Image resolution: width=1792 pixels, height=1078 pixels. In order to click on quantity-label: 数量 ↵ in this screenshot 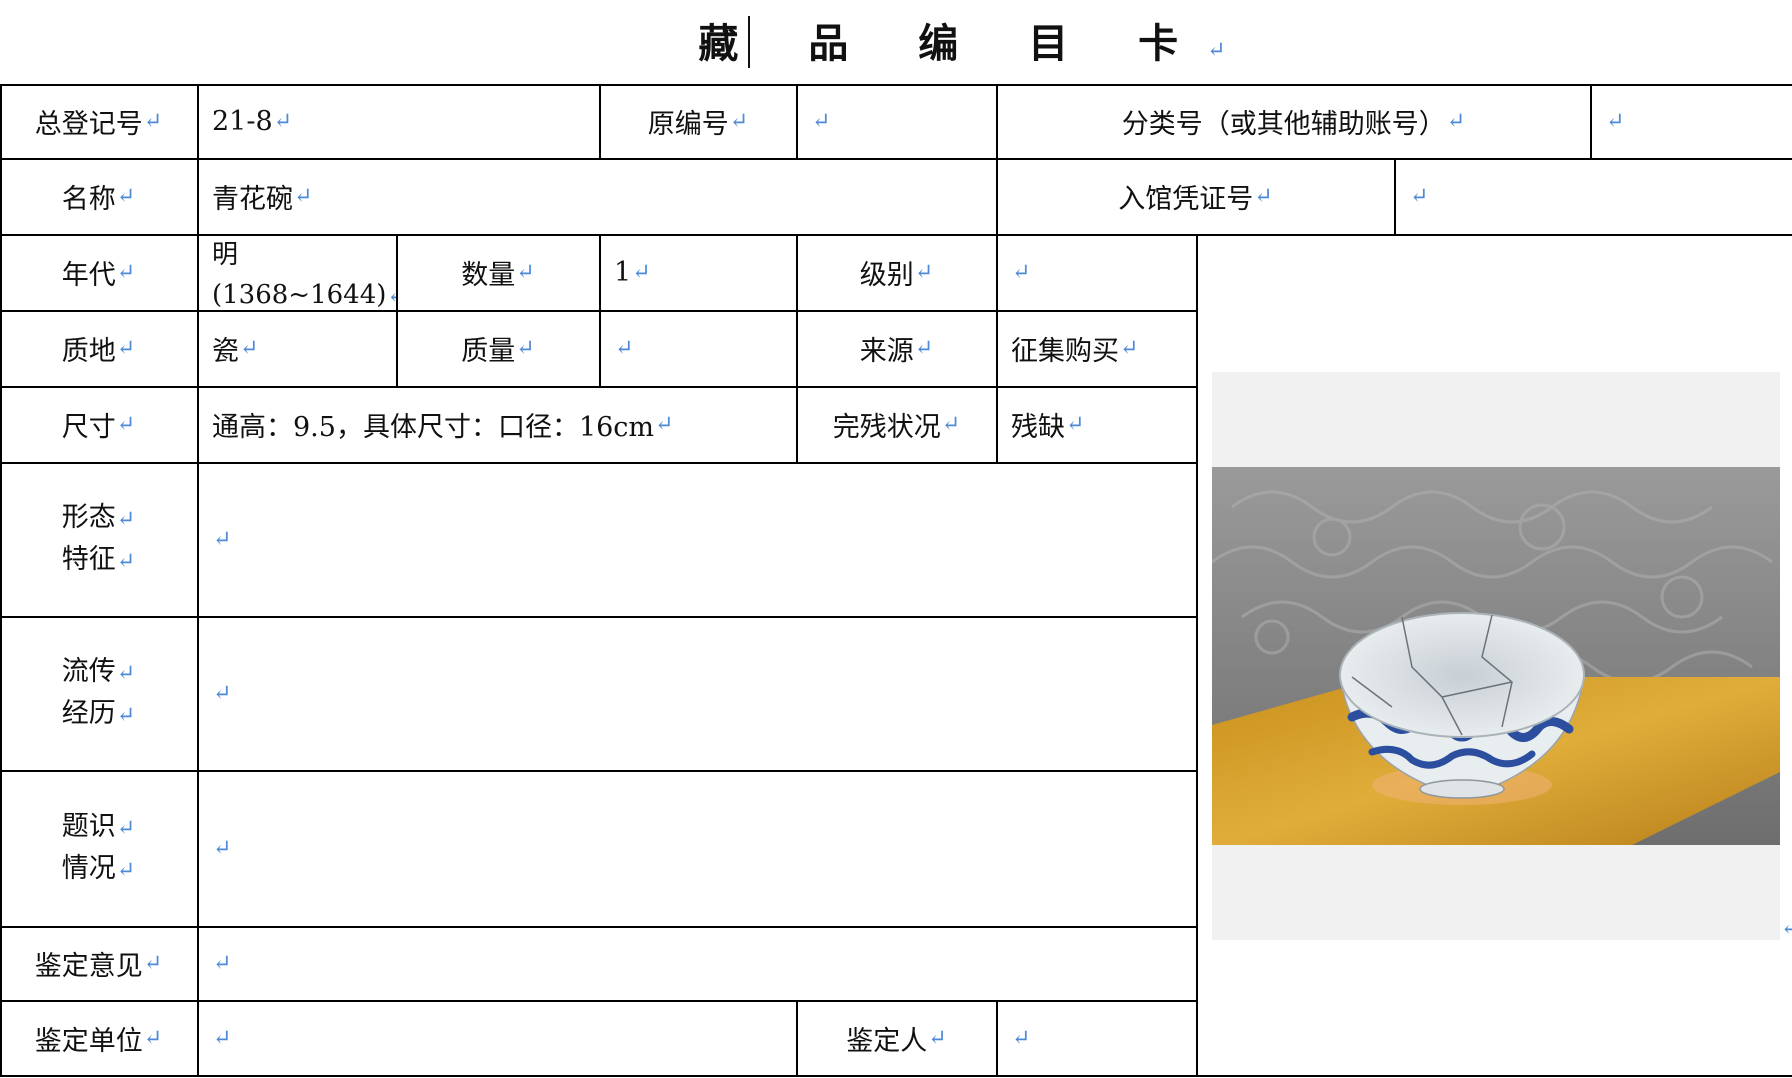, I will do `click(498, 275)`.